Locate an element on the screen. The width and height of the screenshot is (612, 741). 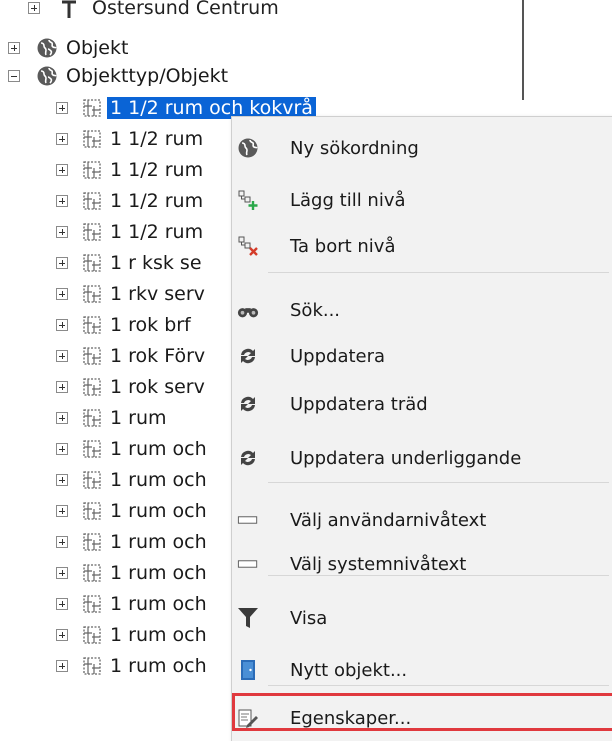
tree-node-objekttyp: Objekttyp/Objekt is located at coordinates (118, 76).